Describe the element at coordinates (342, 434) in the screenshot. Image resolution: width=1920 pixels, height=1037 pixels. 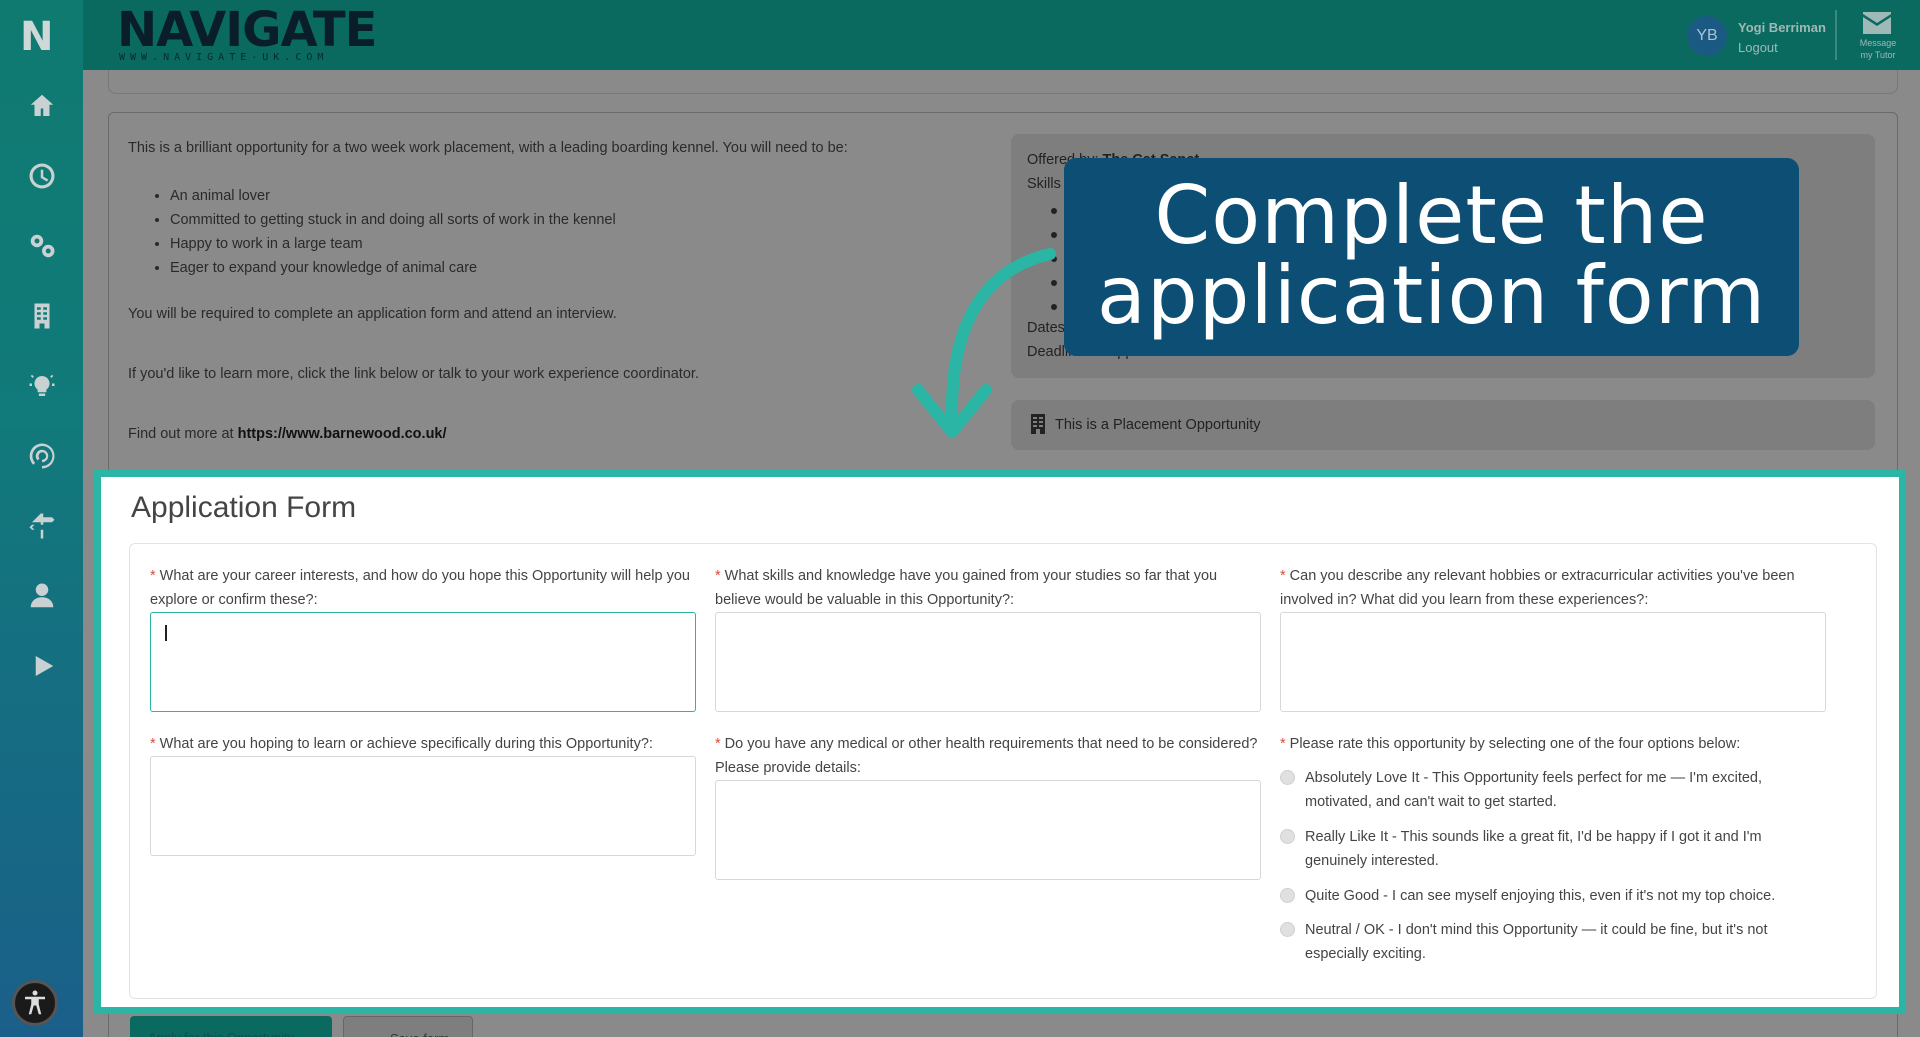
I see `external-link: https://www.barnewood.co.uk/` at that location.